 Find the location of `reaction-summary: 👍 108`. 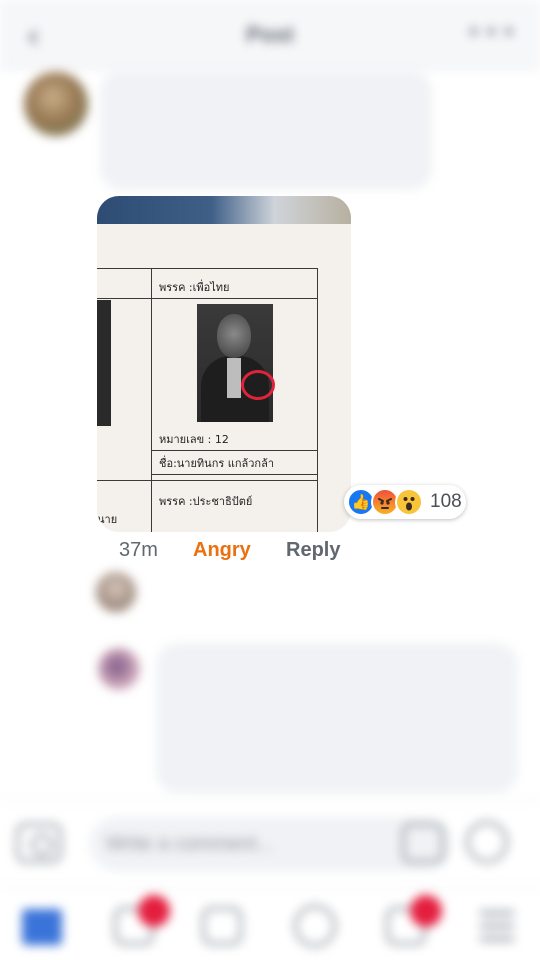

reaction-summary: 👍 108 is located at coordinates (405, 502).